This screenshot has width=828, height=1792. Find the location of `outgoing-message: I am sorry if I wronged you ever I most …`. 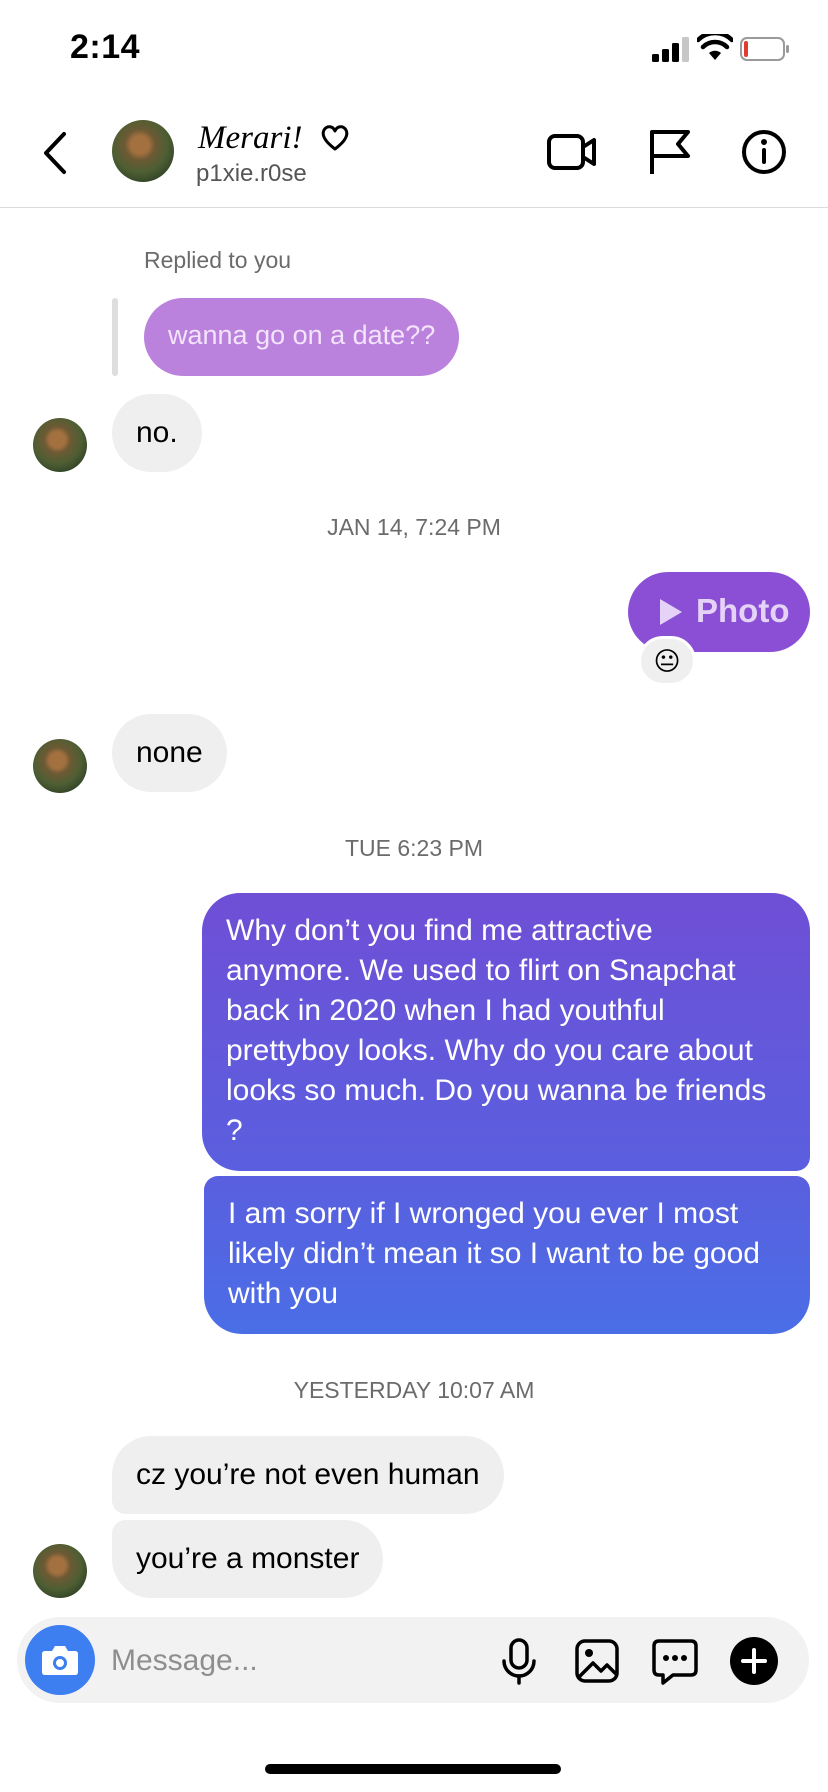

outgoing-message: I am sorry if I wronged you ever I most … is located at coordinates (507, 1255).